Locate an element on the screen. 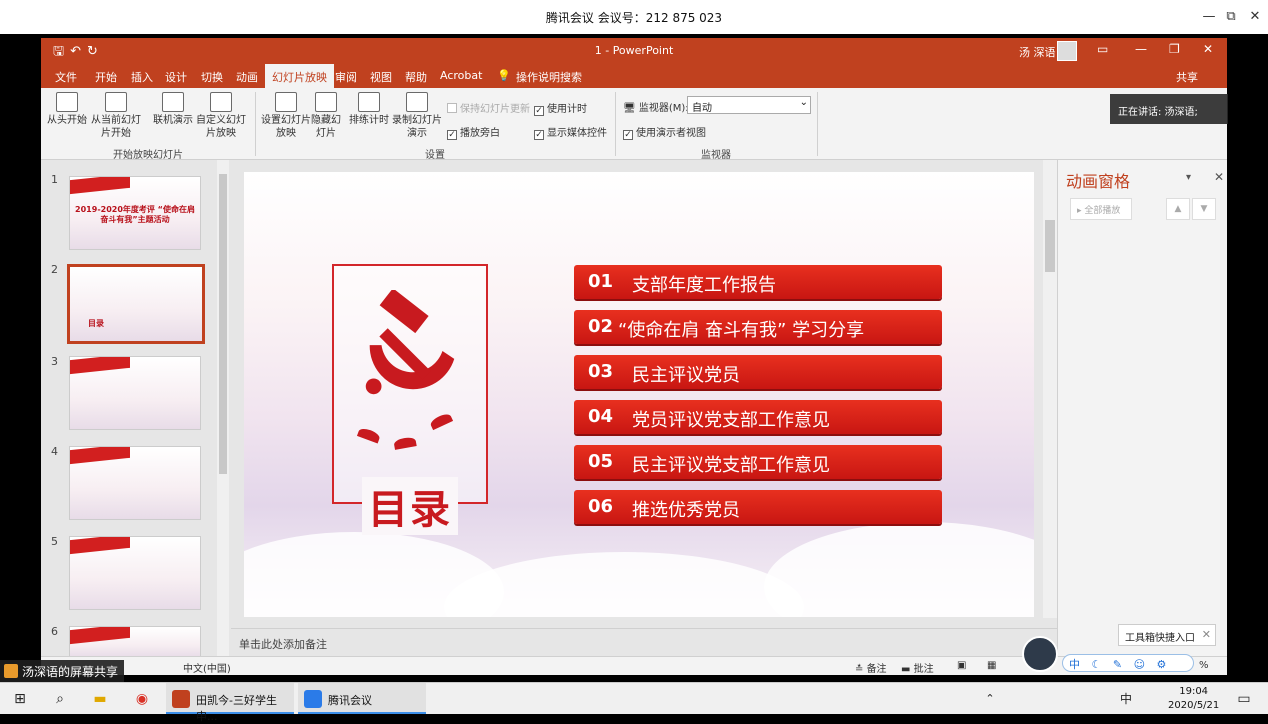 The height and width of the screenshot is (724, 1268). agenda-number: 04 is located at coordinates (601, 416).